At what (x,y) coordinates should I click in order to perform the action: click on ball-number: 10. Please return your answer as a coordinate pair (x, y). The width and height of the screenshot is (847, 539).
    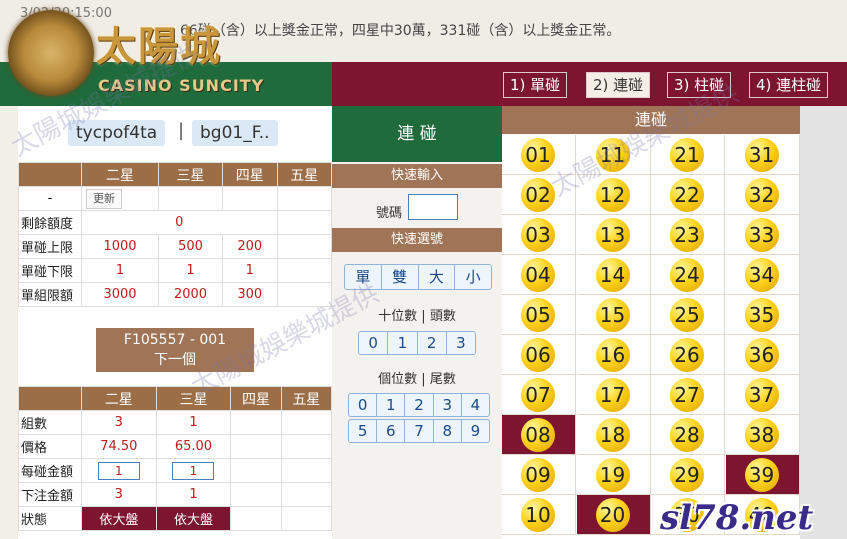
    Looking at the image, I should click on (538, 515).